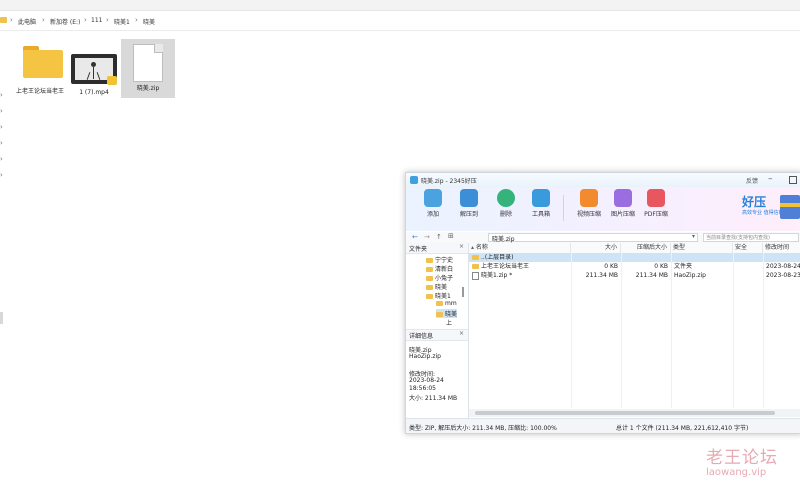  Describe the element at coordinates (415, 237) in the screenshot. I see `back-arrow-icon: ←` at that location.